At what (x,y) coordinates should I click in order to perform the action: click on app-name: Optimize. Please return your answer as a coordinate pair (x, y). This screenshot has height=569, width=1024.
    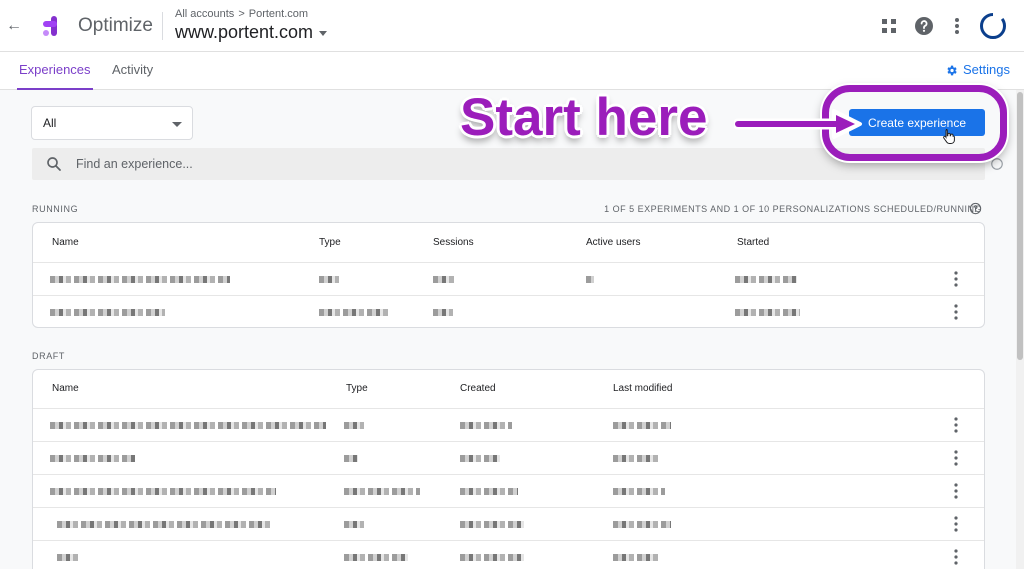
    Looking at the image, I should click on (115, 25).